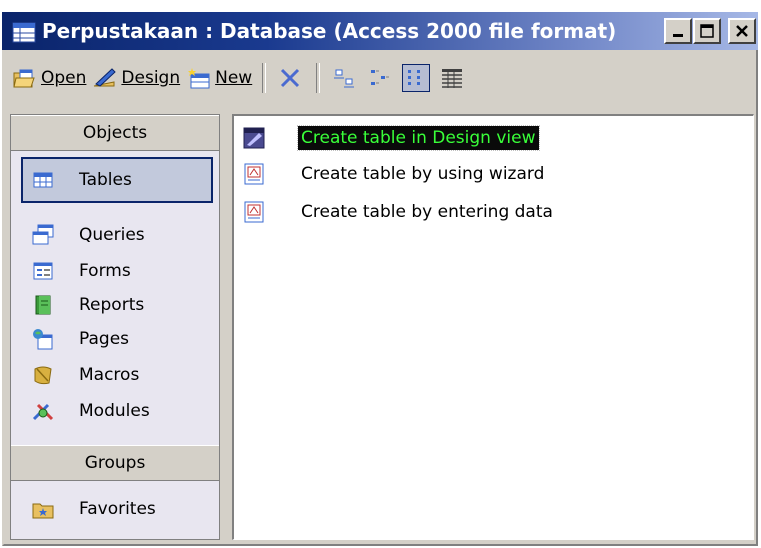 Image resolution: width=761 pixels, height=548 pixels. What do you see at coordinates (25, 78) in the screenshot?
I see `open-icon` at bounding box center [25, 78].